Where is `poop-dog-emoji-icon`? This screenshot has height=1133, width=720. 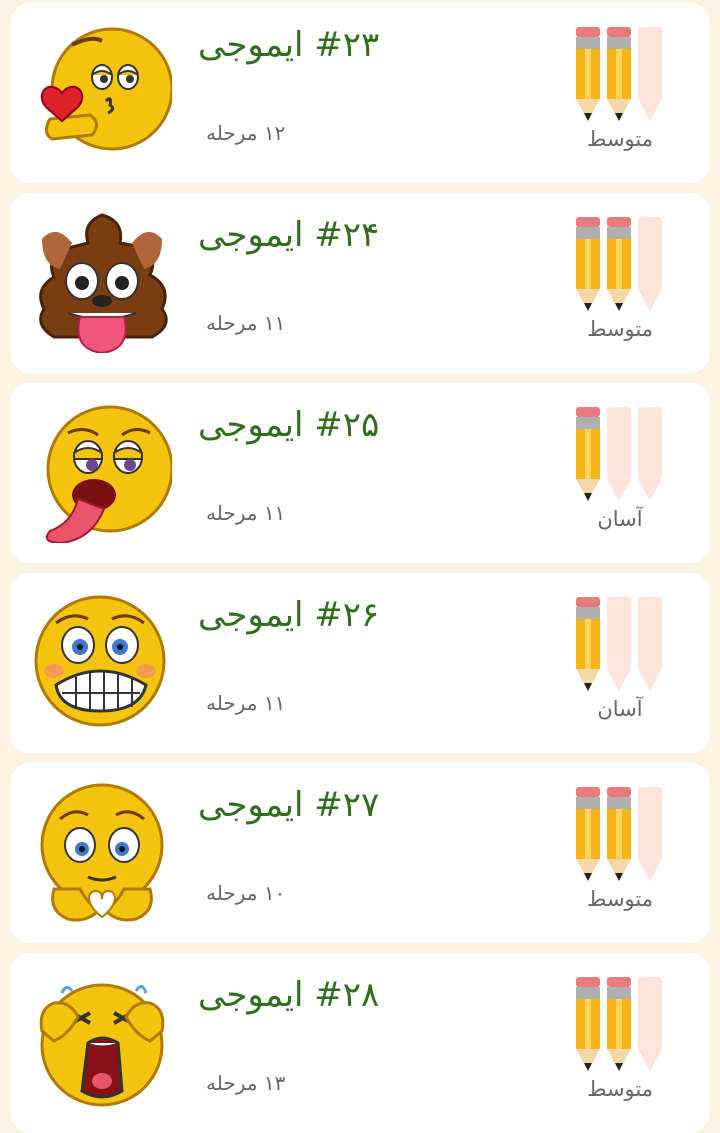 poop-dog-emoji-icon is located at coordinates (102, 284).